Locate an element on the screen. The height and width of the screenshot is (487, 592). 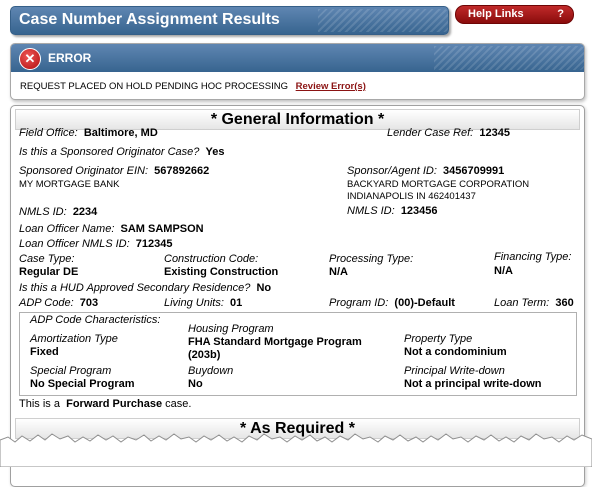
program-id-row: Program ID: (00)-Default is located at coordinates (392, 303).